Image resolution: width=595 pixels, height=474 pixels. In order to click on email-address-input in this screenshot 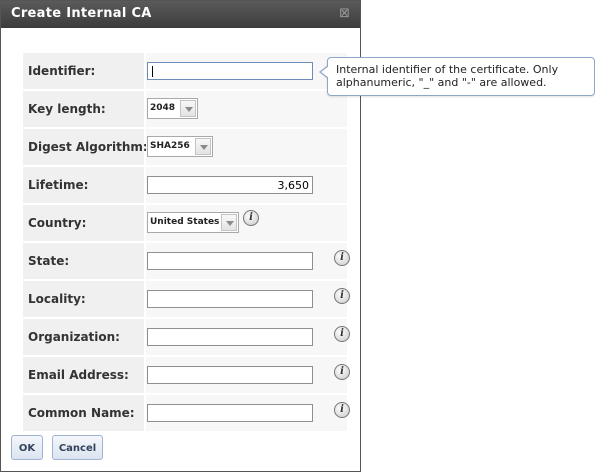, I will do `click(230, 375)`.